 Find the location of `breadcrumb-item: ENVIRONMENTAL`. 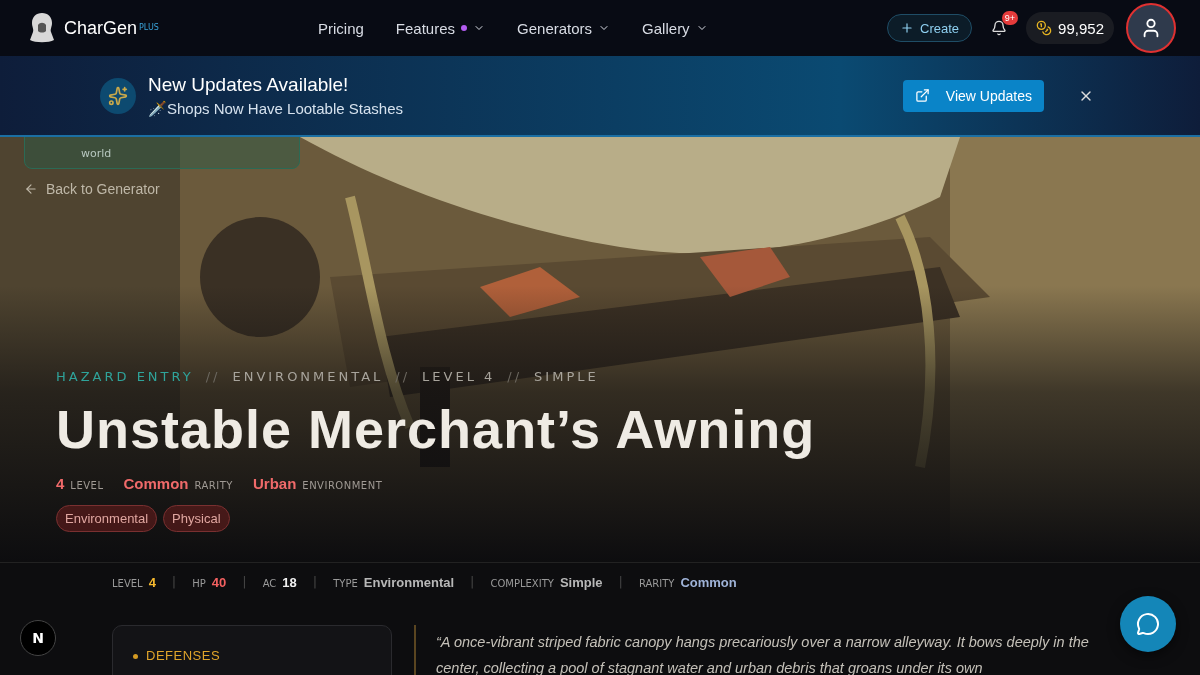

breadcrumb-item: ENVIRONMENTAL is located at coordinates (308, 376).